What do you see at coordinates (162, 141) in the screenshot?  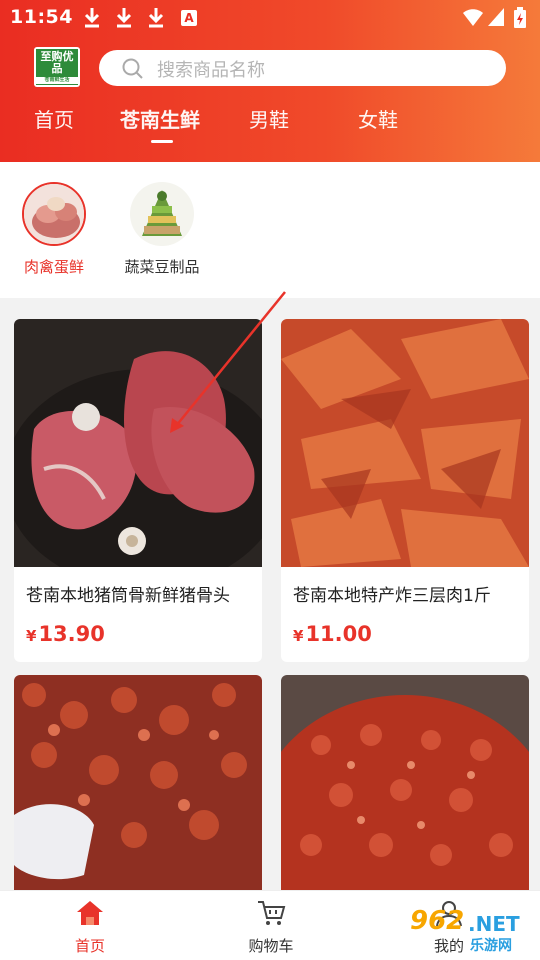 I see `active-tab-indicator` at bounding box center [162, 141].